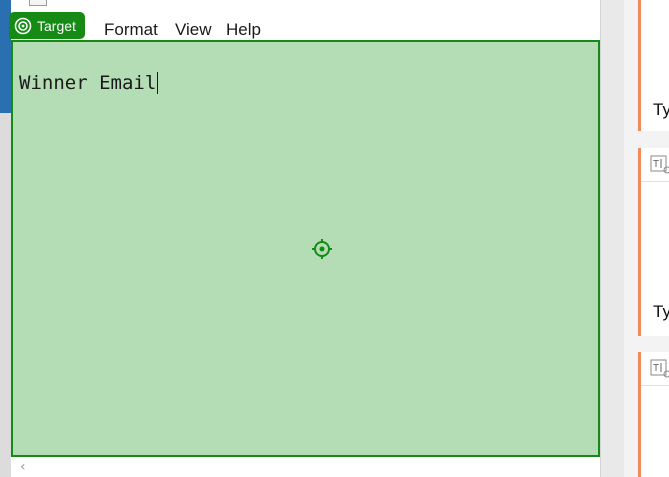 The height and width of the screenshot is (477, 669). Describe the element at coordinates (653, 242) in the screenshot. I see `field-card: T Ty` at that location.